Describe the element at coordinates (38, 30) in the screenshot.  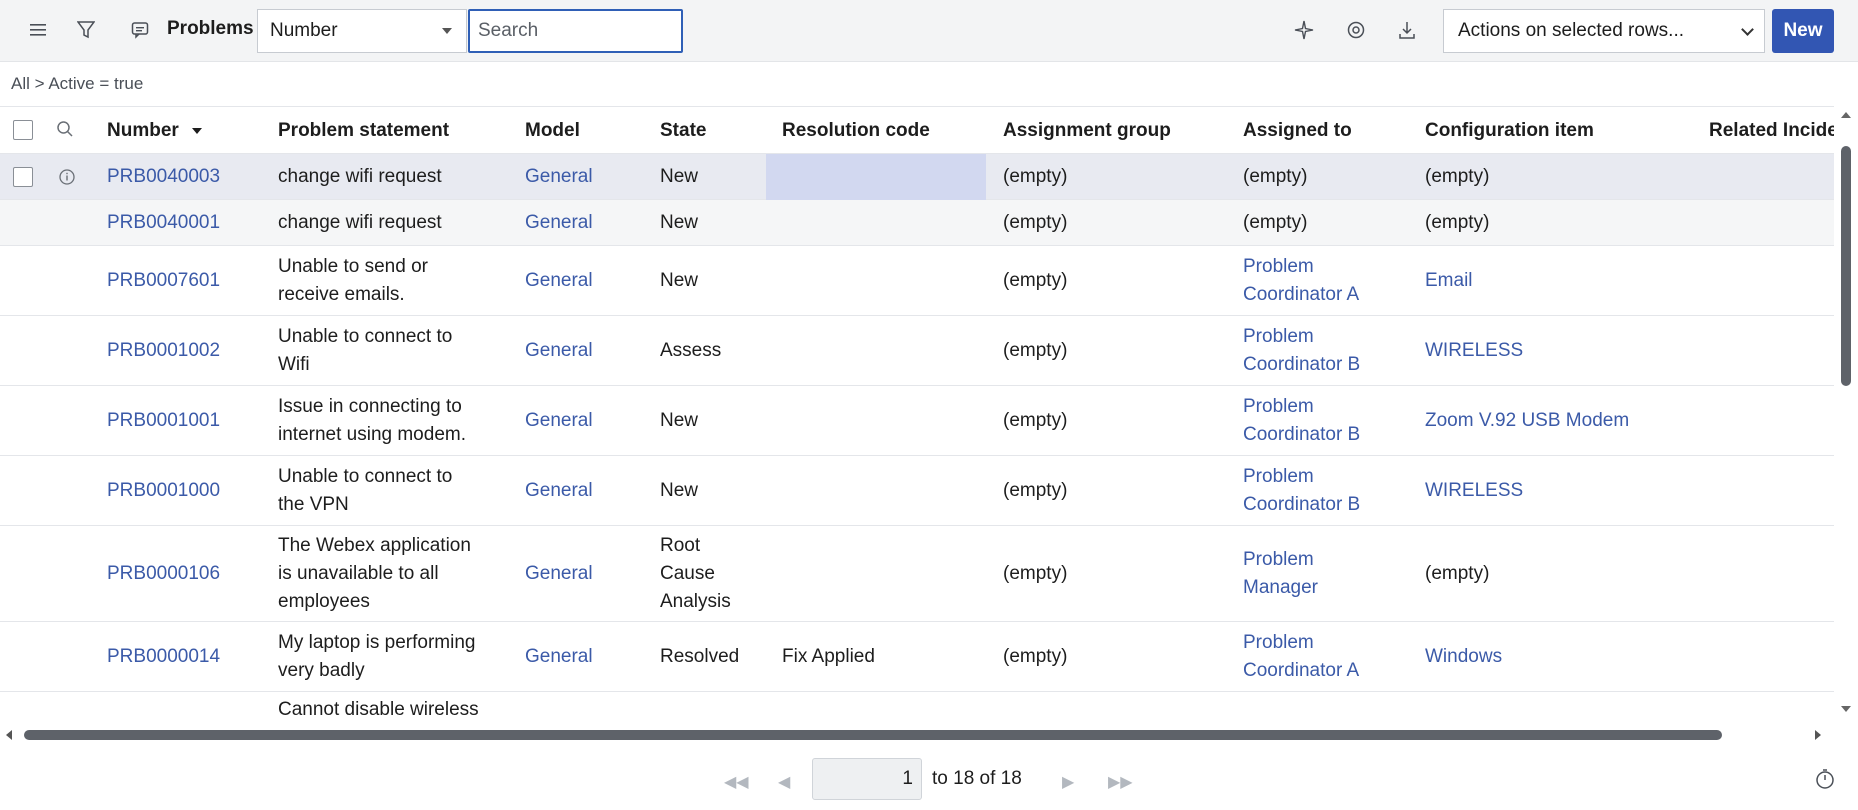
I see `menu-icon` at that location.